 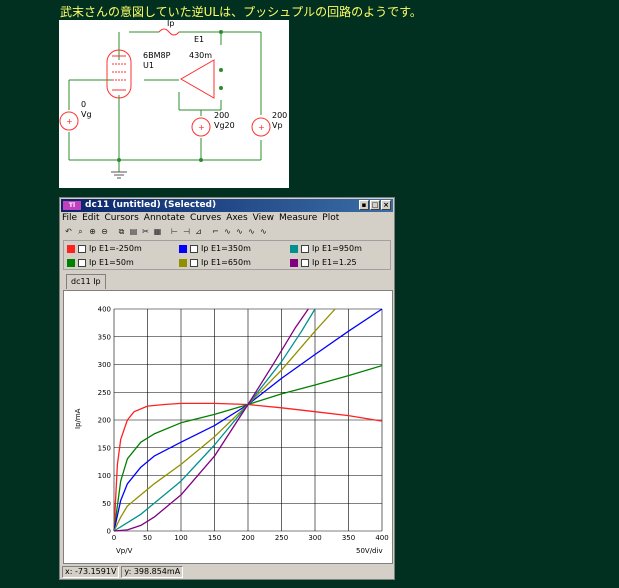 I want to click on y-tick-label: 200, so click(x=104, y=421).